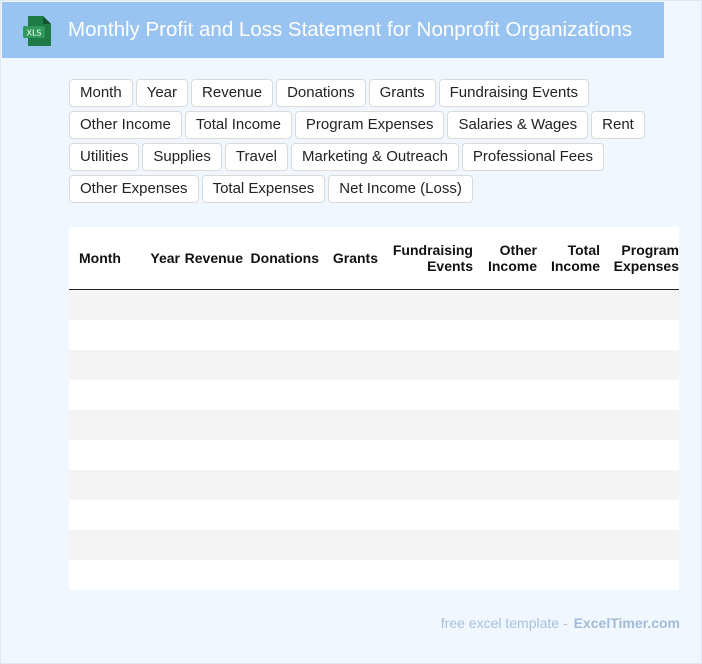 The width and height of the screenshot is (702, 664). What do you see at coordinates (101, 93) in the screenshot?
I see `column-chip: Month` at bounding box center [101, 93].